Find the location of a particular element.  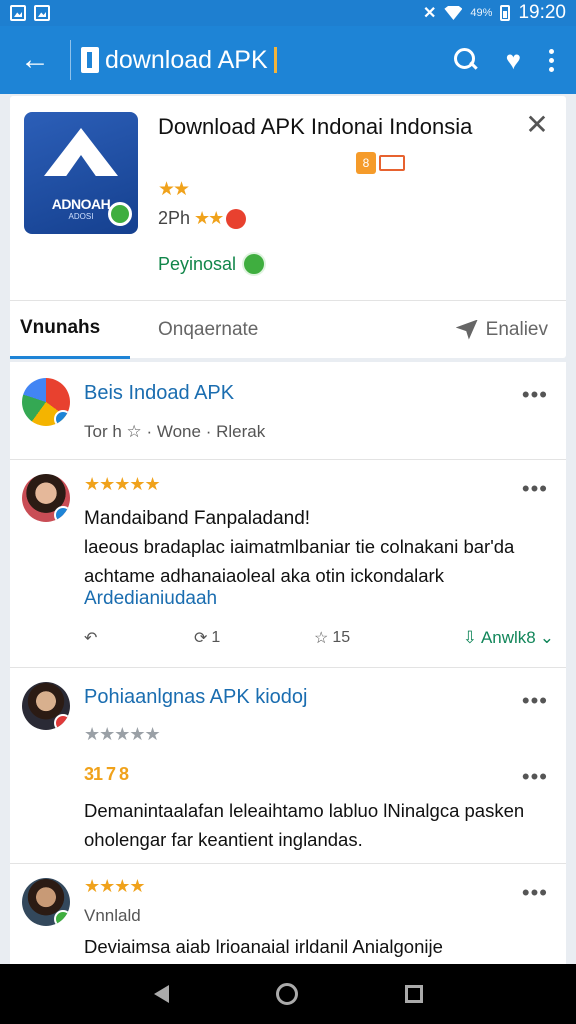

tab-second: Onqaernate is located at coordinates (194, 330).